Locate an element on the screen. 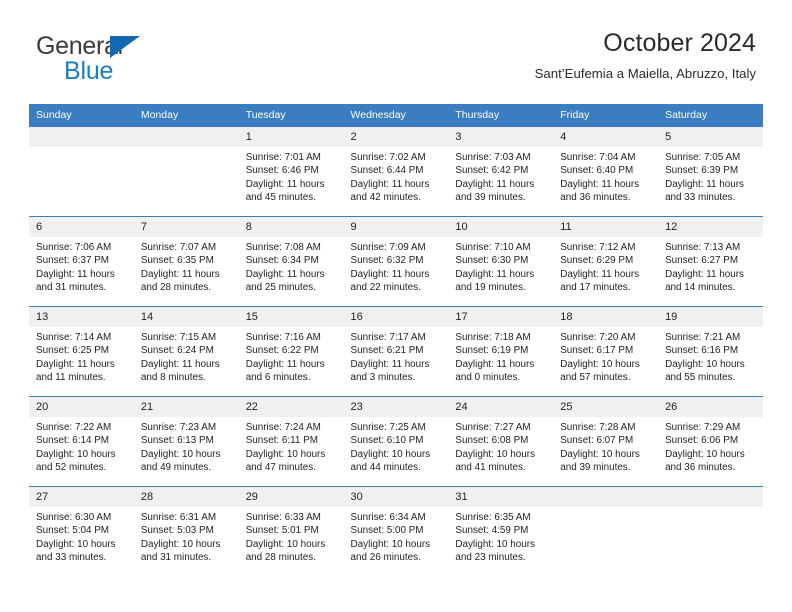 Image resolution: width=792 pixels, height=612 pixels. sunrise-text: Sunrise: 7:21 AM is located at coordinates (703, 337).